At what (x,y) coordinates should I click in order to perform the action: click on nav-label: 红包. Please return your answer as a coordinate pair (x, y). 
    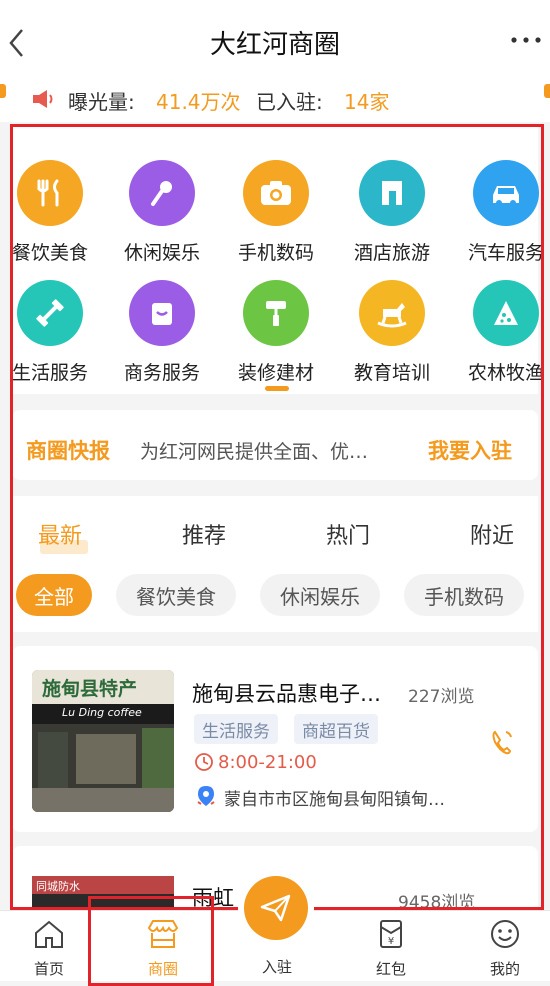
    Looking at the image, I should click on (390, 969).